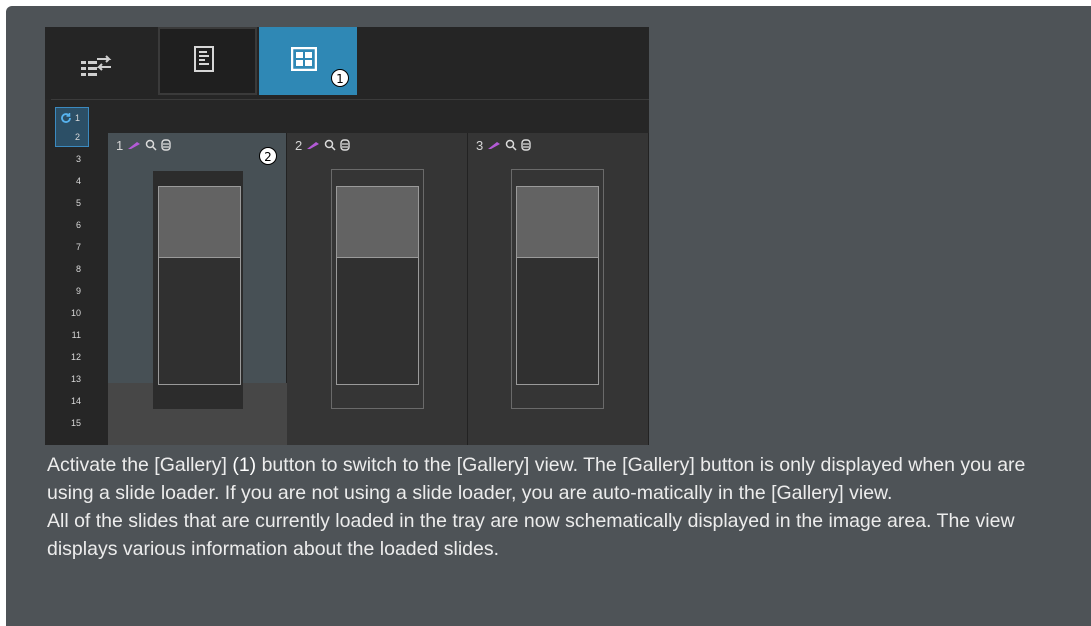  I want to click on slide-card: 2, so click(377, 289).